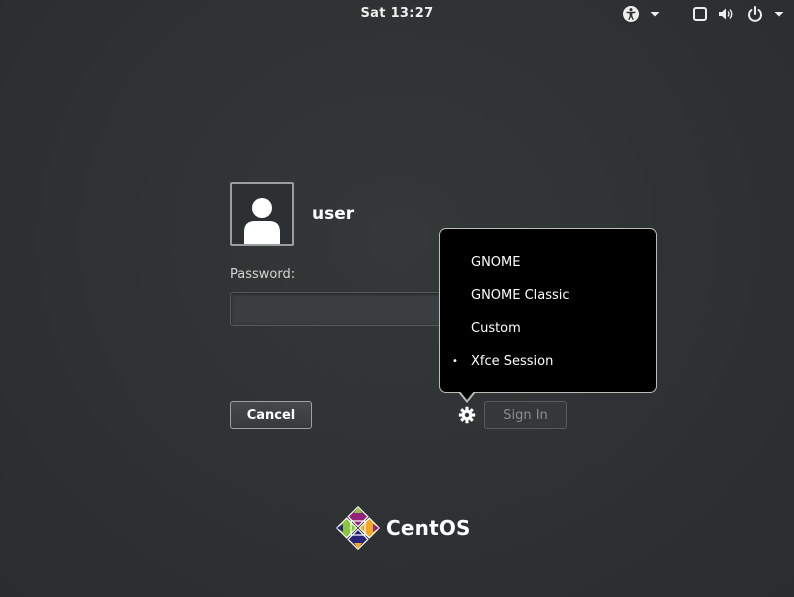 This screenshot has height=597, width=794. What do you see at coordinates (428, 528) in the screenshot?
I see `centos-logo-text: CentOS` at bounding box center [428, 528].